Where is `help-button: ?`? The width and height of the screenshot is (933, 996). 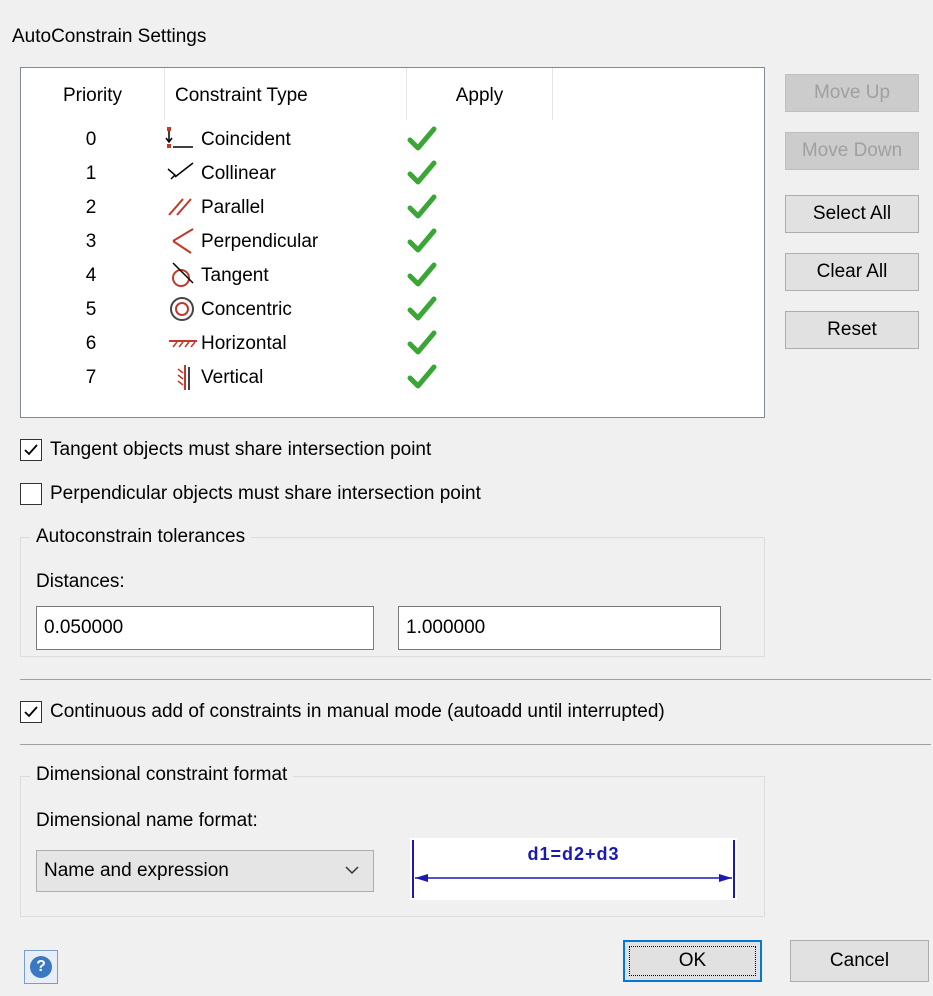 help-button: ? is located at coordinates (41, 967).